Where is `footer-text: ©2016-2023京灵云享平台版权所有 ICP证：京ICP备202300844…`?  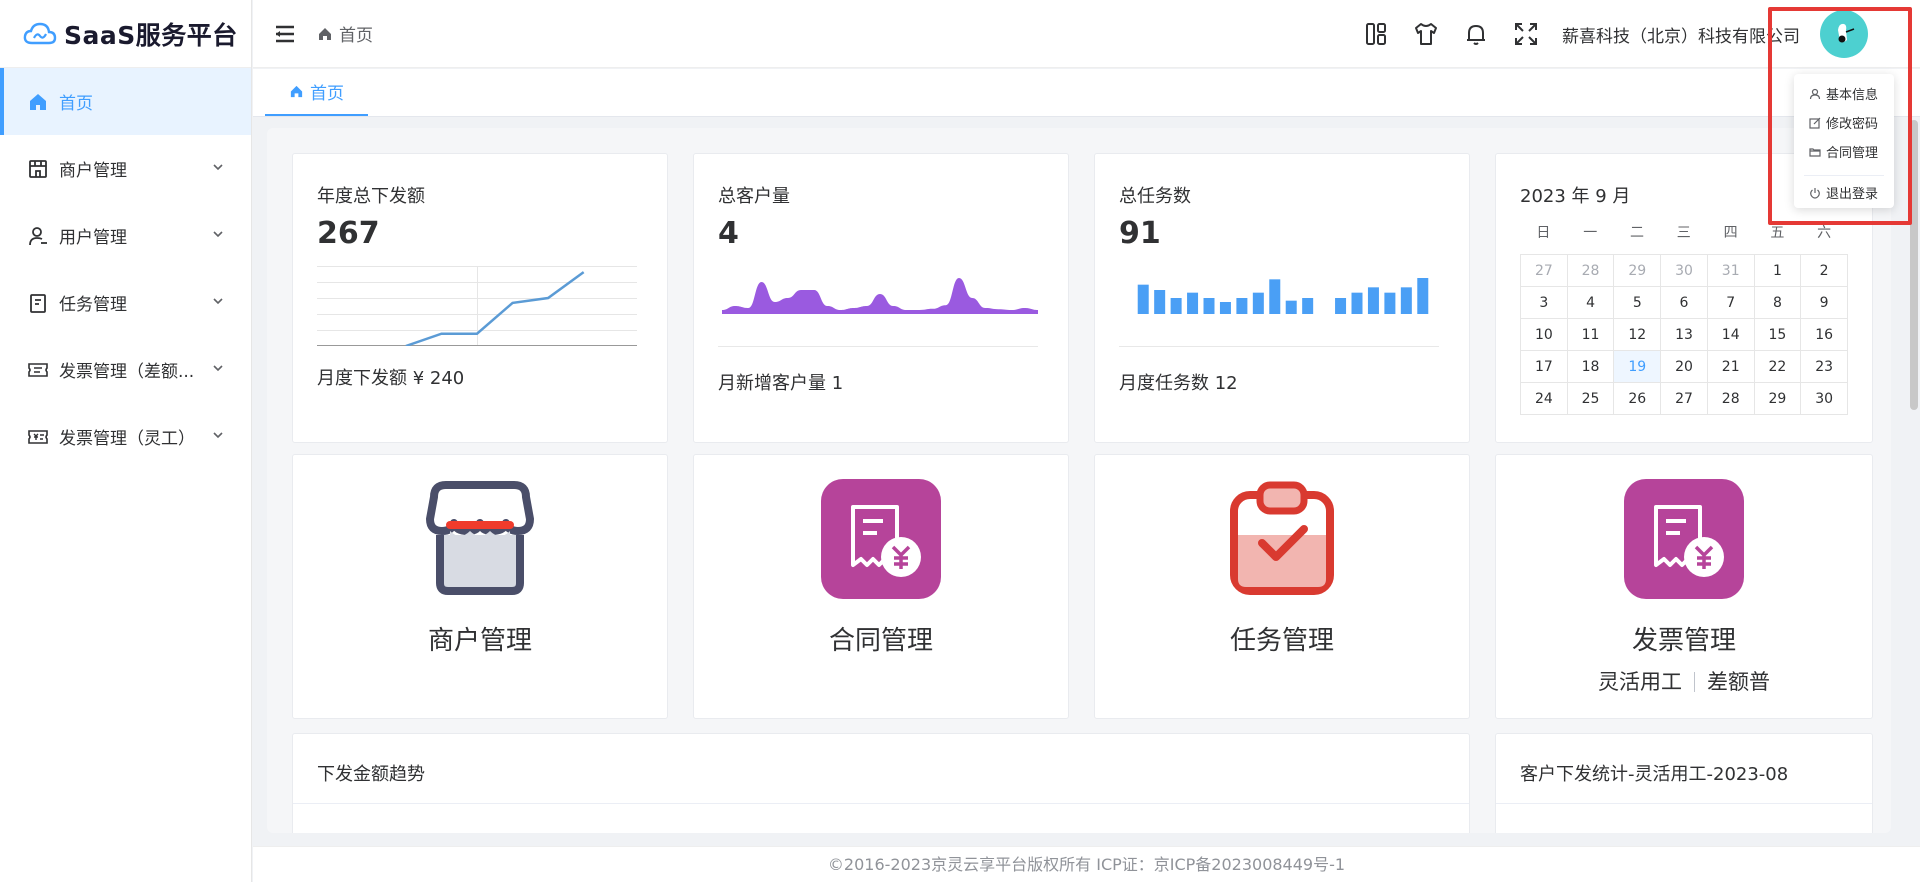 footer-text: ©2016-2023京灵云享平台版权所有 ICP证：京ICP备202300844… is located at coordinates (1086, 864).